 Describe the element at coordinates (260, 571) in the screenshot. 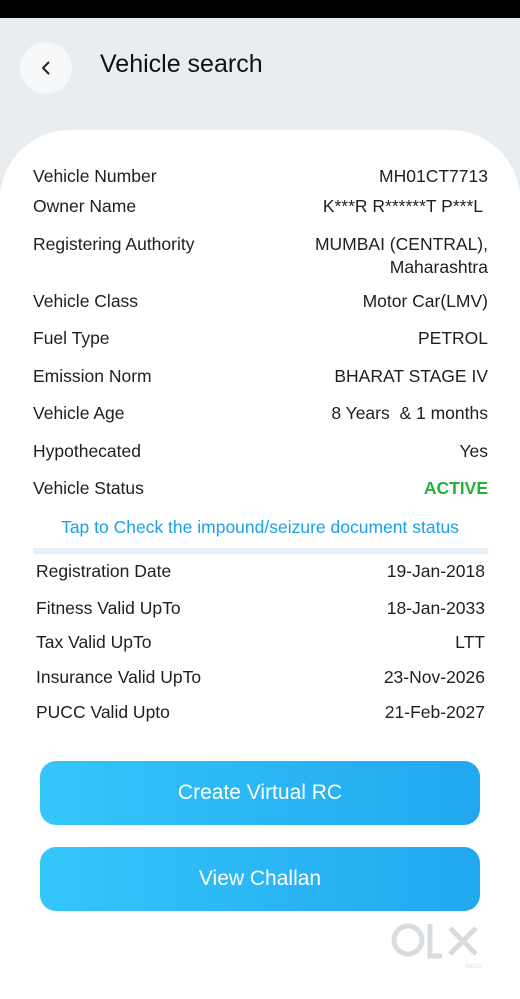

I see `validity-row-registration-date: Registration Date 19-Jan-2018` at that location.